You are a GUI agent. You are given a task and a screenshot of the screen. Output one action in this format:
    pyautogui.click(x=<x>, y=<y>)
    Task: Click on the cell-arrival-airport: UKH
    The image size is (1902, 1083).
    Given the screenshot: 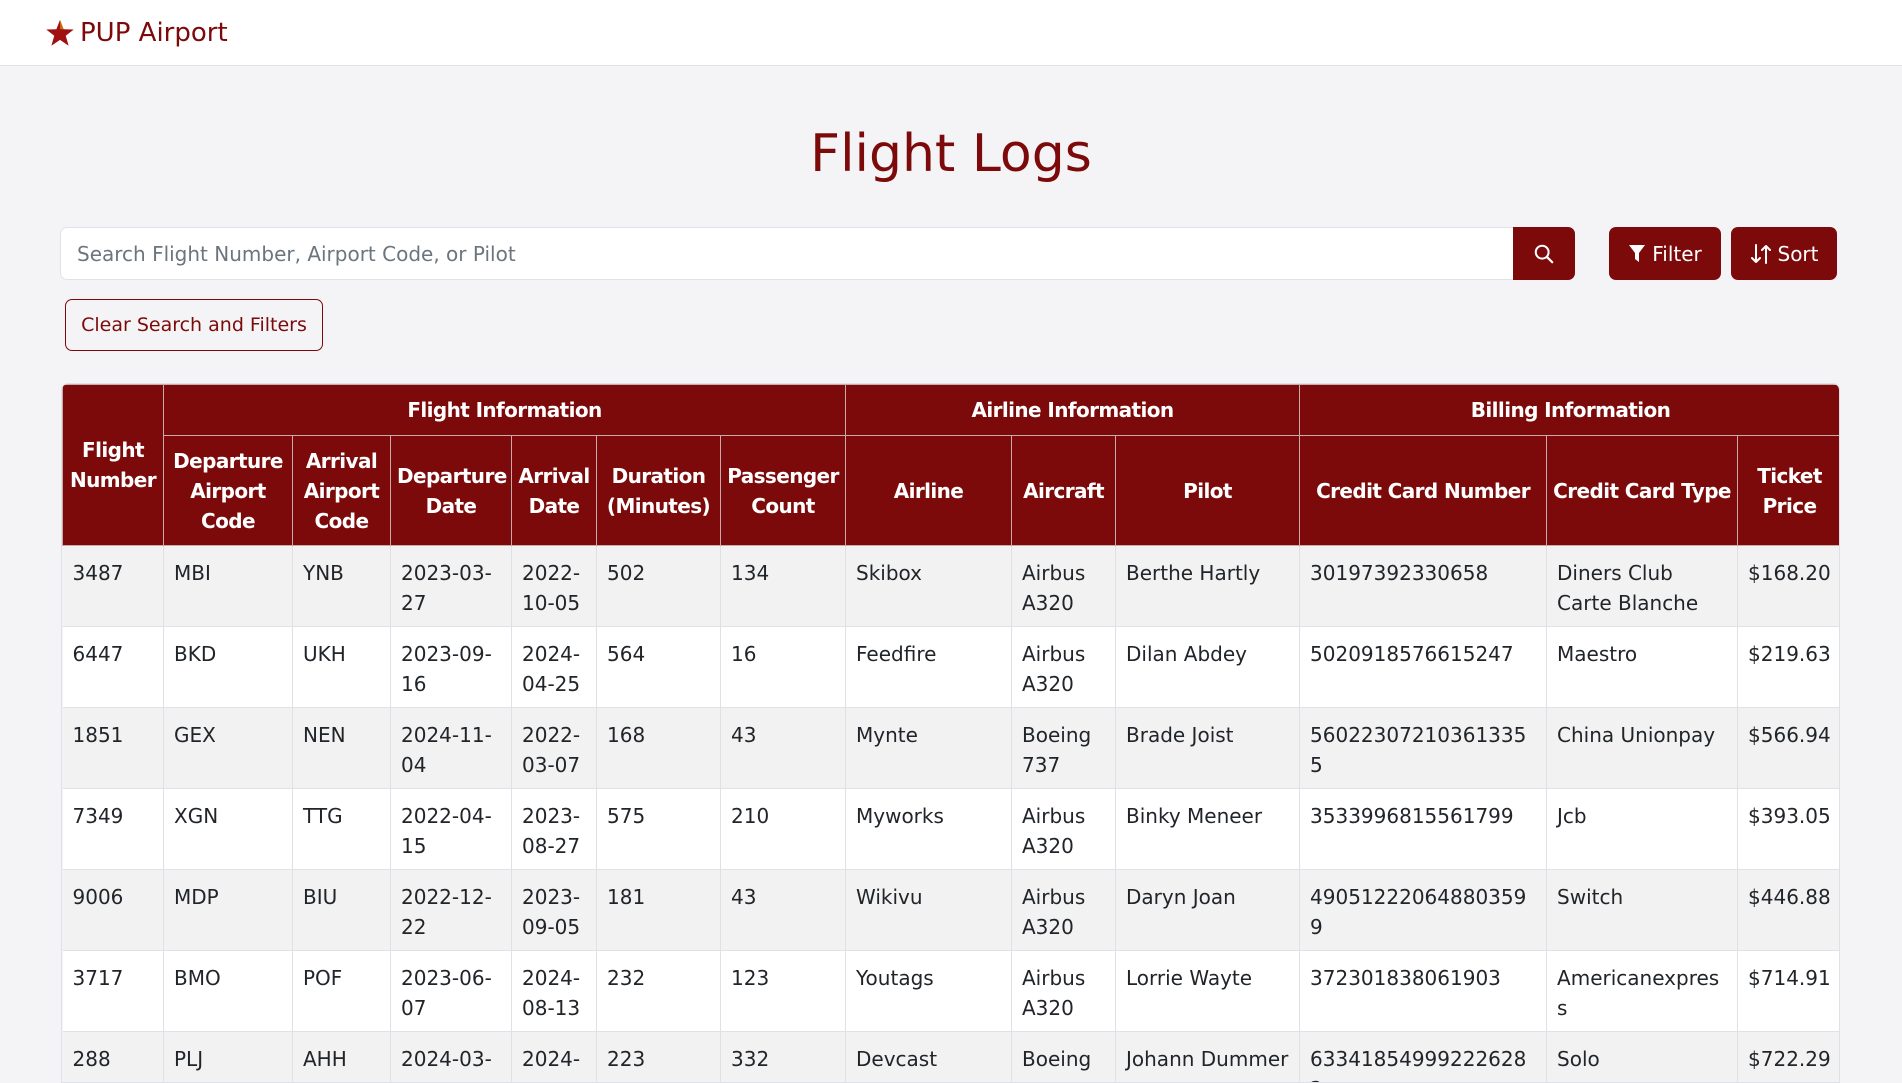 What is the action you would take?
    pyautogui.click(x=342, y=667)
    